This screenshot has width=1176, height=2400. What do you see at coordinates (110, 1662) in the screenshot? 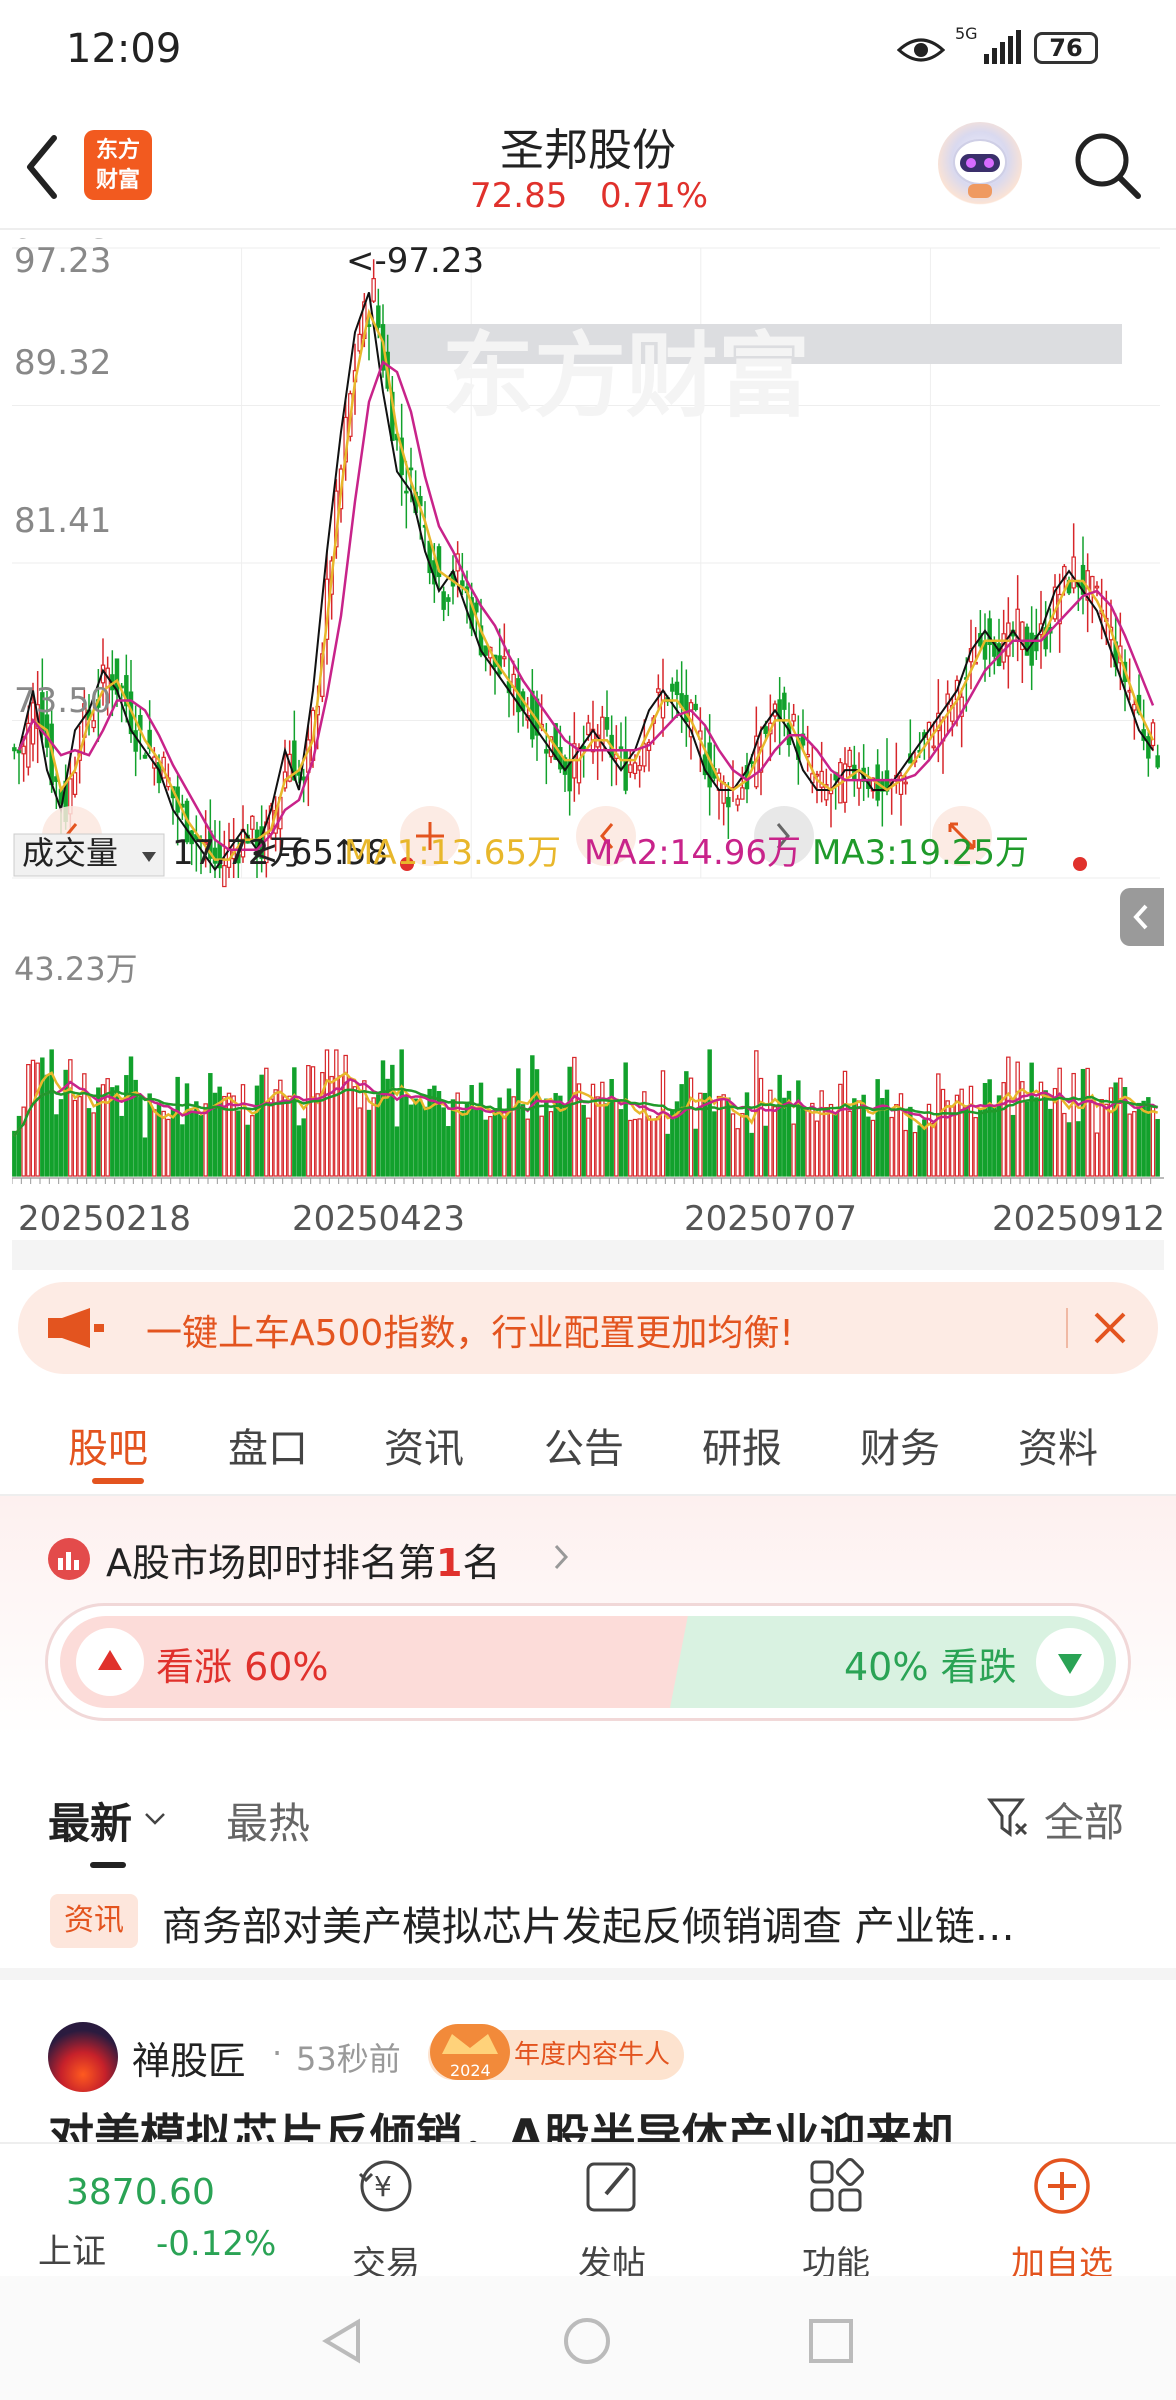
I see `bullish-button` at bounding box center [110, 1662].